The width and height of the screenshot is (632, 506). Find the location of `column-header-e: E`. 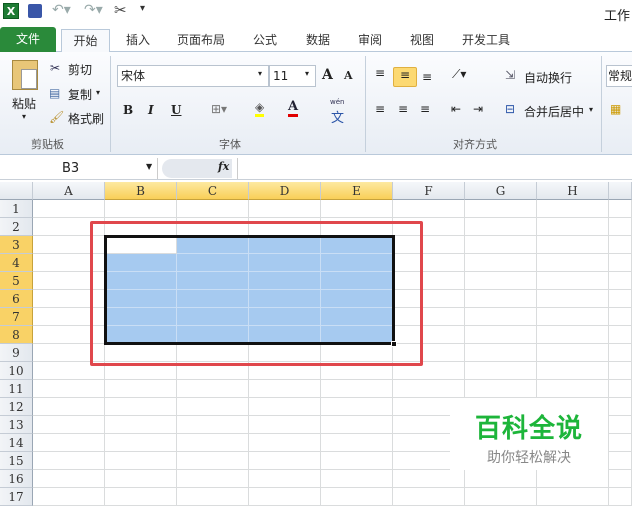

column-header-e: E is located at coordinates (357, 191).